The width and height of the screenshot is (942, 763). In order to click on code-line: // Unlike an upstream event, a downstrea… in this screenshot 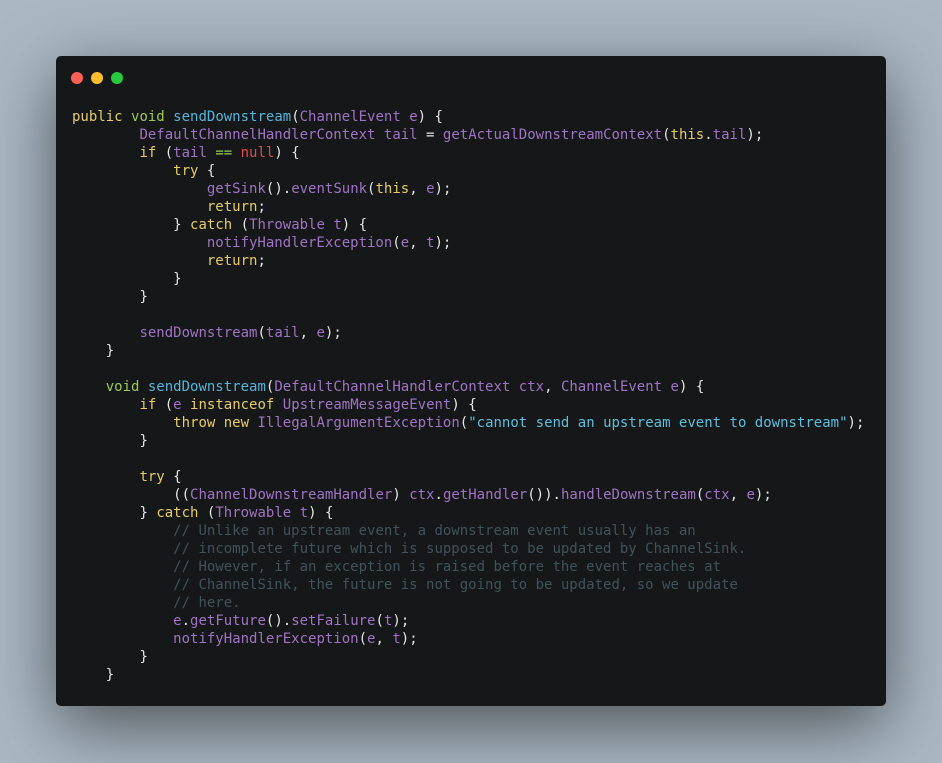, I will do `click(434, 531)`.